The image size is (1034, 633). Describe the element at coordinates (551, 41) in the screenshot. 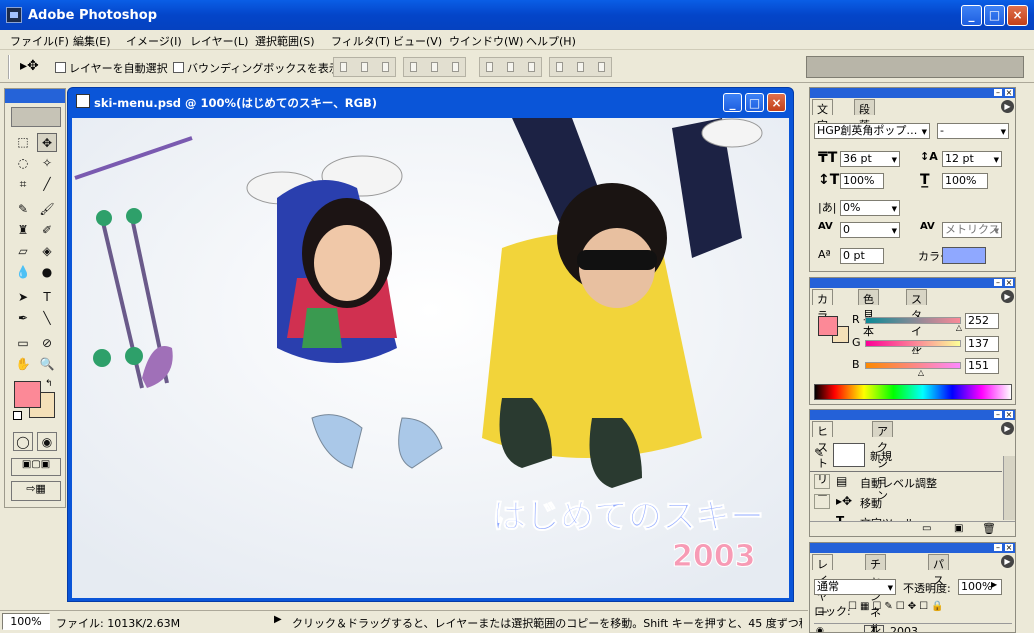

I see `menu-help: ヘルプ(H)` at that location.